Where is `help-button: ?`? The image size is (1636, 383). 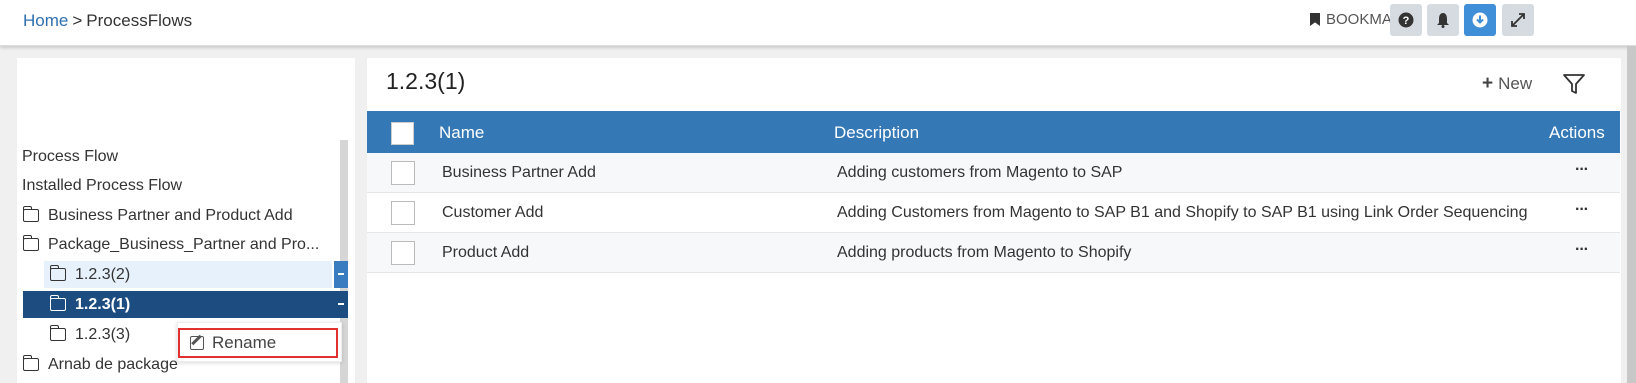
help-button: ? is located at coordinates (1406, 20).